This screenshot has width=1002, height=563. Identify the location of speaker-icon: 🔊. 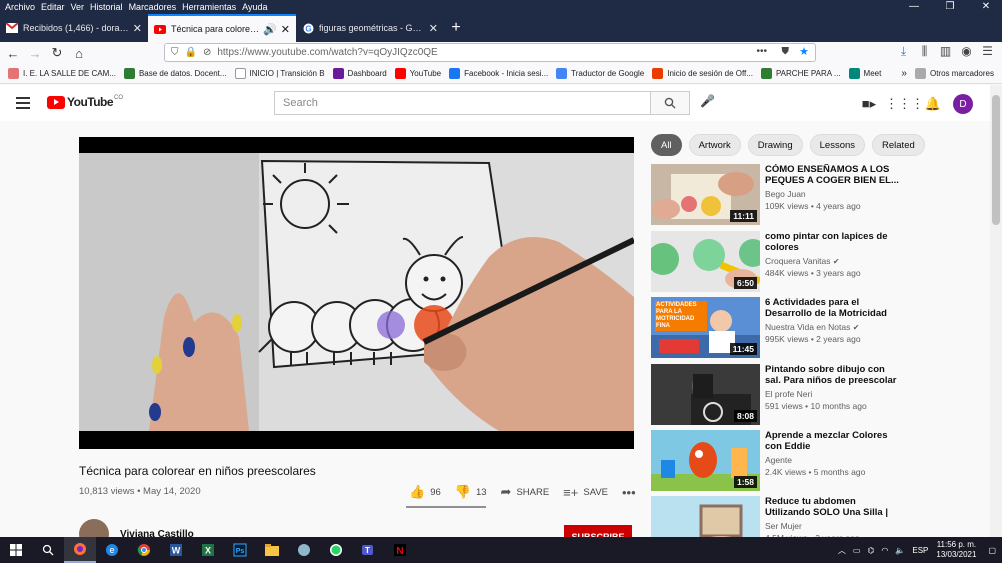
(270, 29).